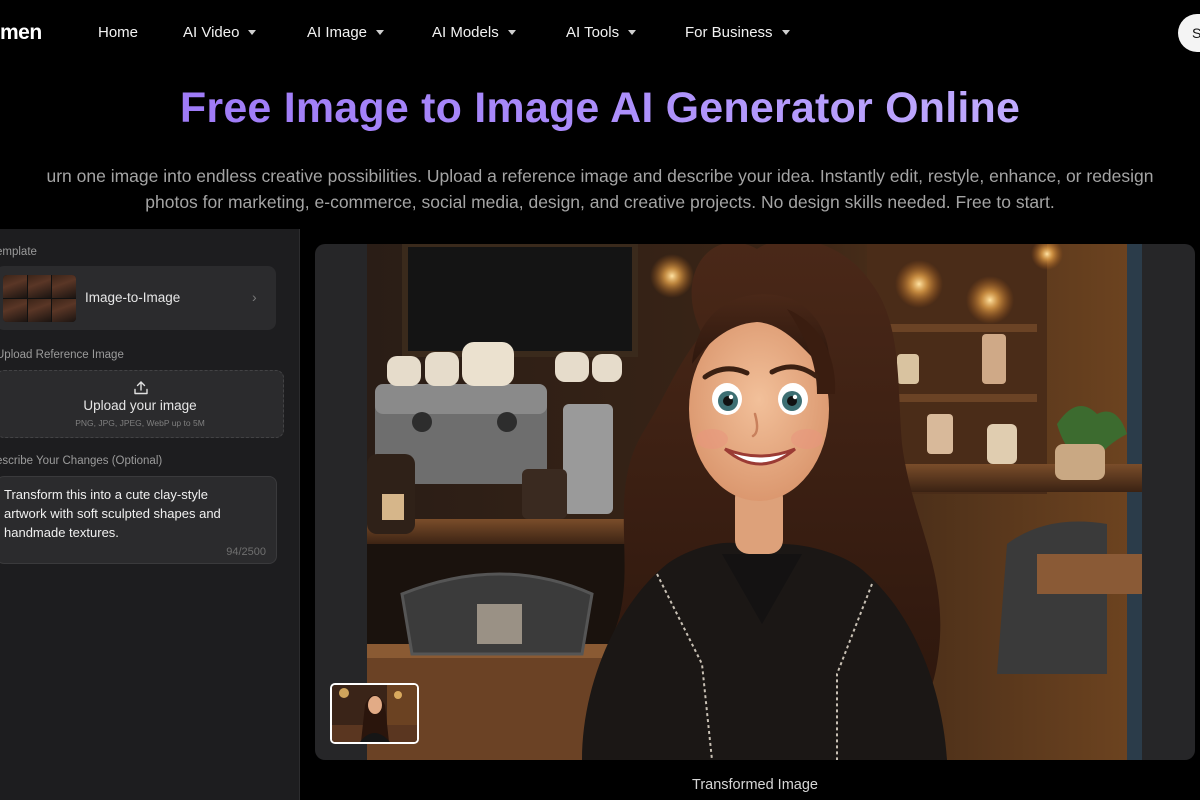 Image resolution: width=1200 pixels, height=800 pixels. What do you see at coordinates (133, 297) in the screenshot?
I see `template-name: Image-to-Image` at bounding box center [133, 297].